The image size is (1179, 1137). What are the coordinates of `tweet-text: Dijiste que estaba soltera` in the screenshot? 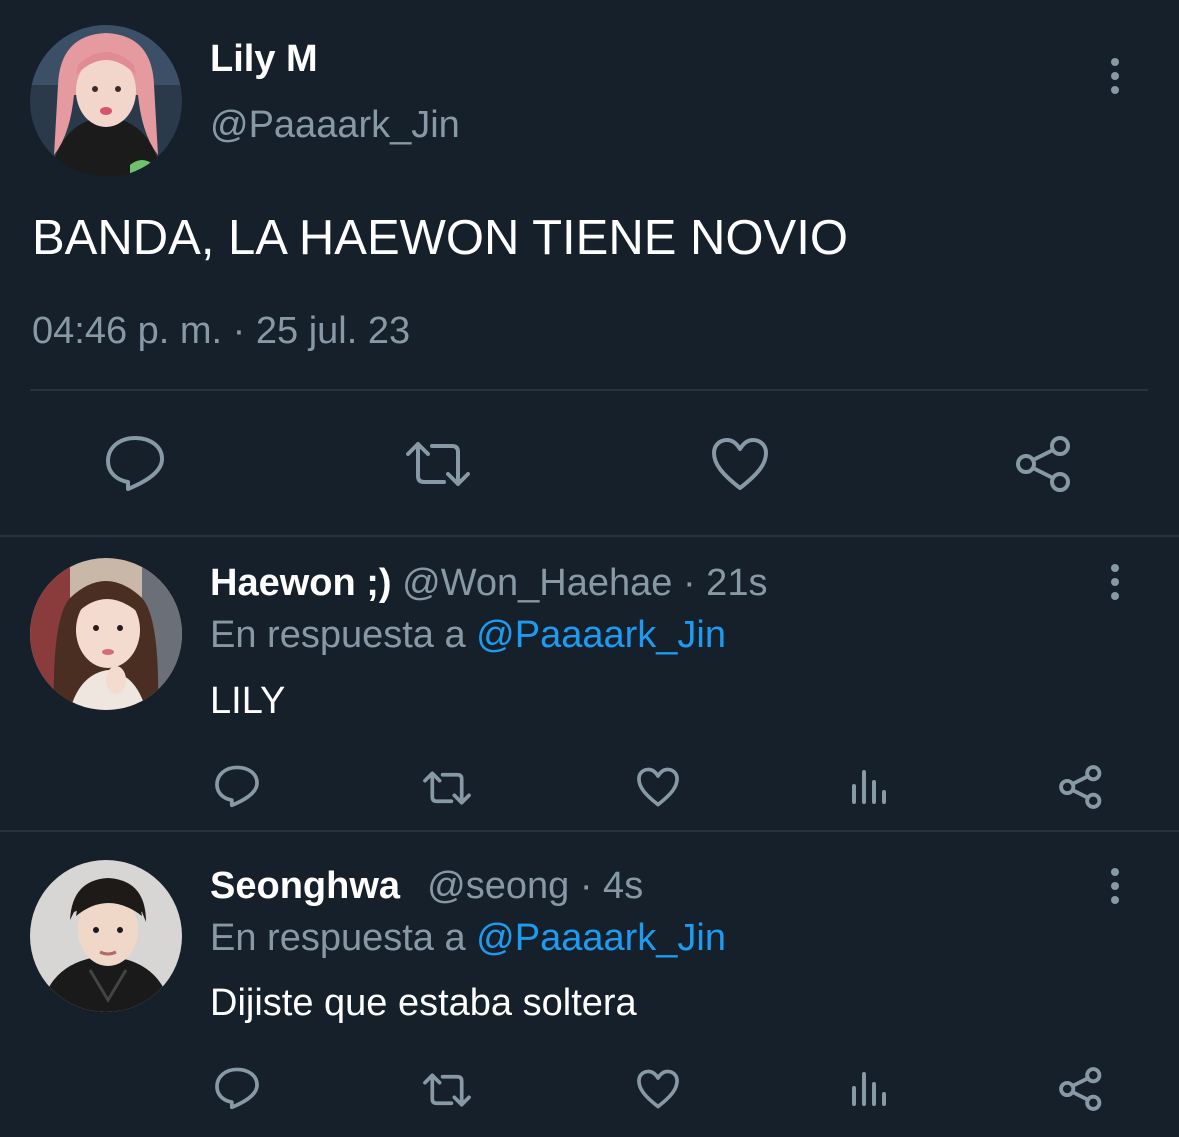 It's located at (423, 1003).